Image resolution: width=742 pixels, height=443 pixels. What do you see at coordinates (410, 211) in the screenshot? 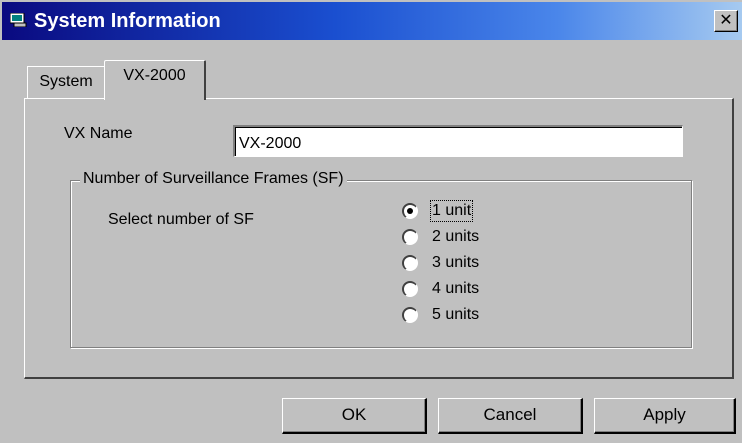
I see `radio-button-checked-icon` at bounding box center [410, 211].